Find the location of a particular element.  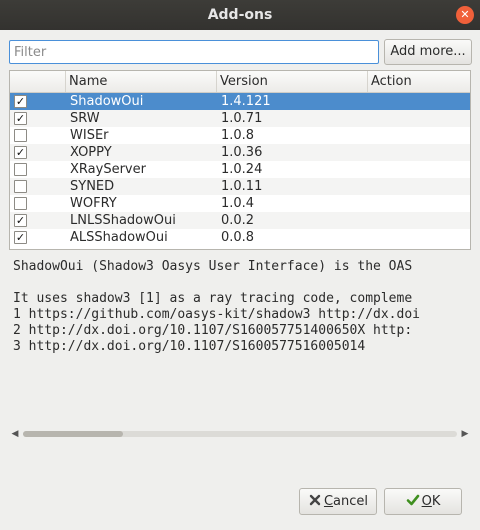

addon-version: 1.0.11 is located at coordinates (242, 186).